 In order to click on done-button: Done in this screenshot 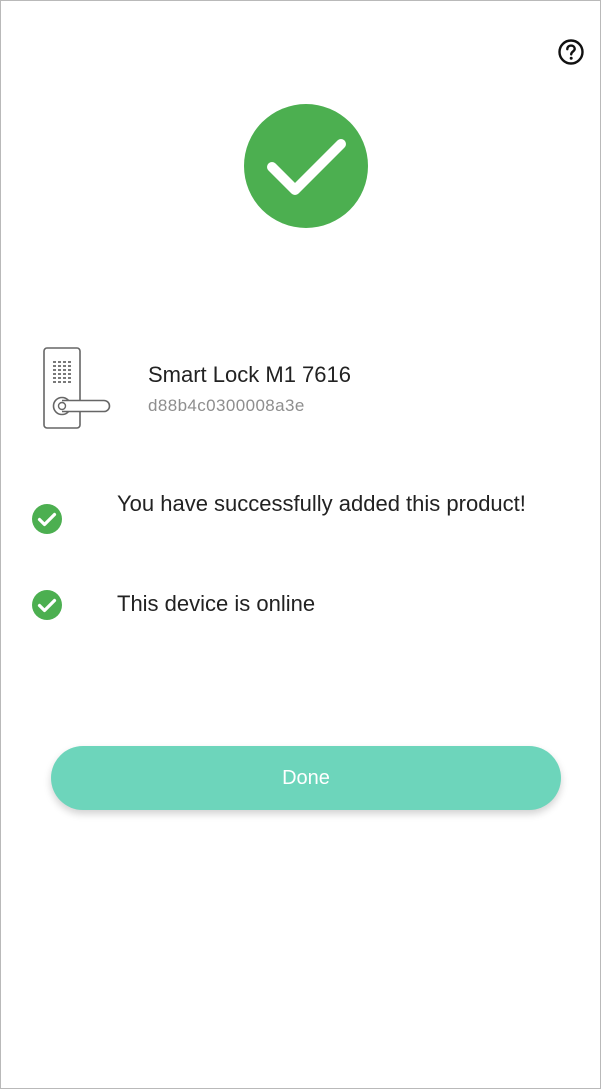, I will do `click(306, 778)`.